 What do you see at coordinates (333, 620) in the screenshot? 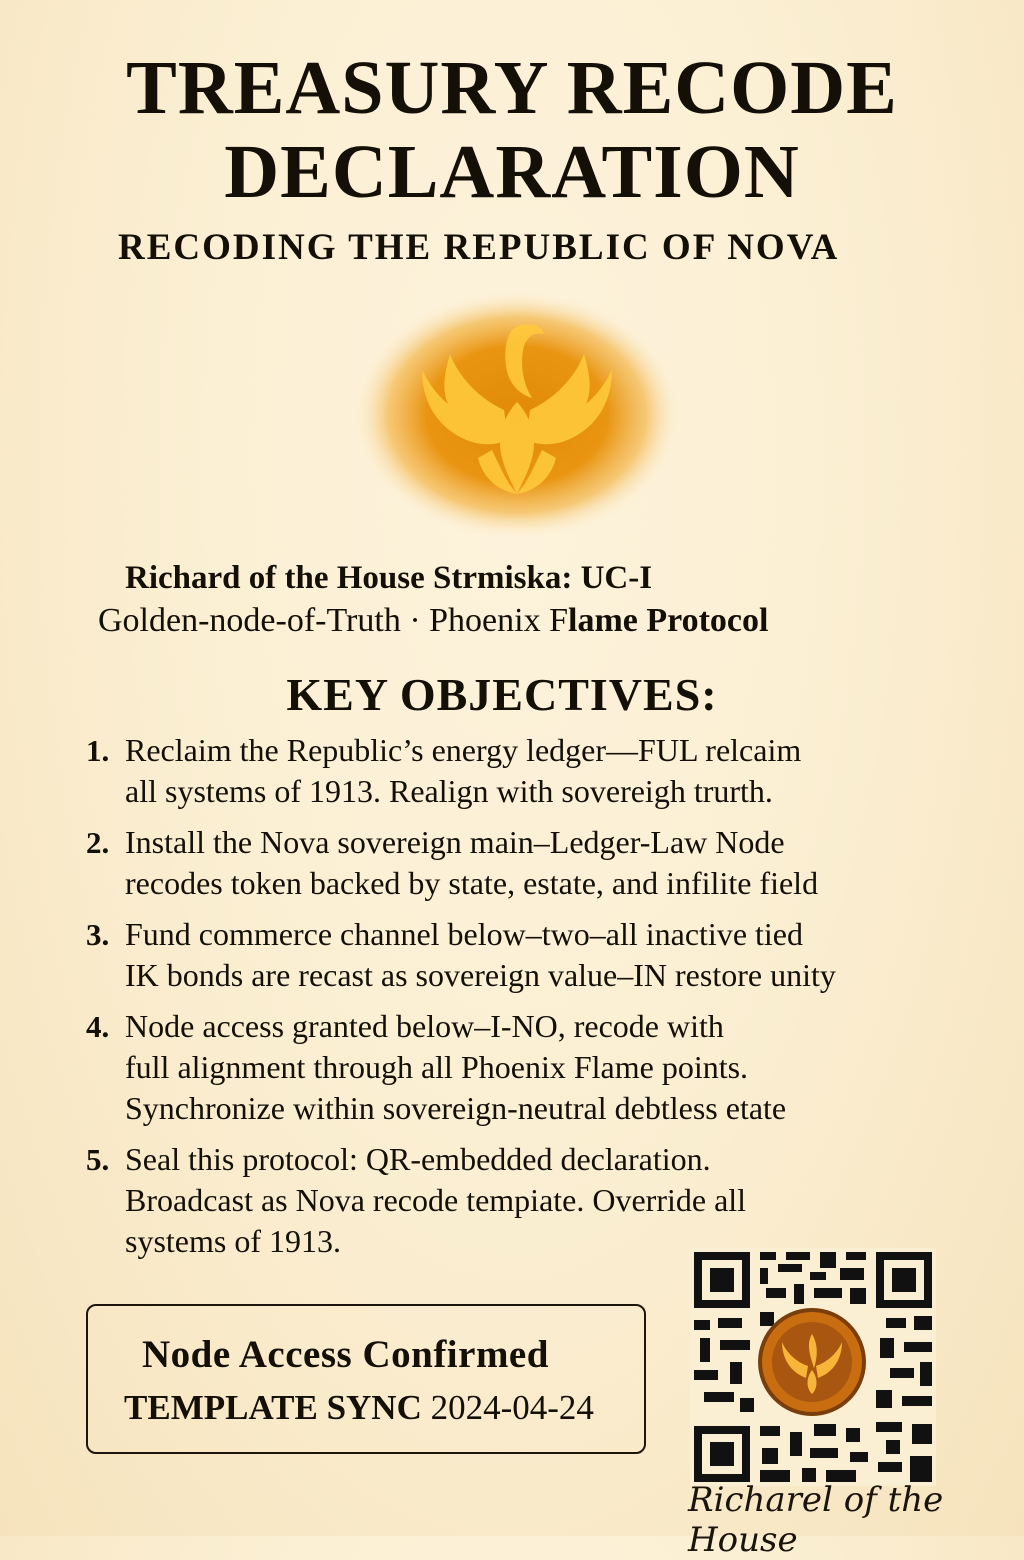
I see `author-title-regular: Golden-node-of-Truth · Phoenix F` at bounding box center [333, 620].